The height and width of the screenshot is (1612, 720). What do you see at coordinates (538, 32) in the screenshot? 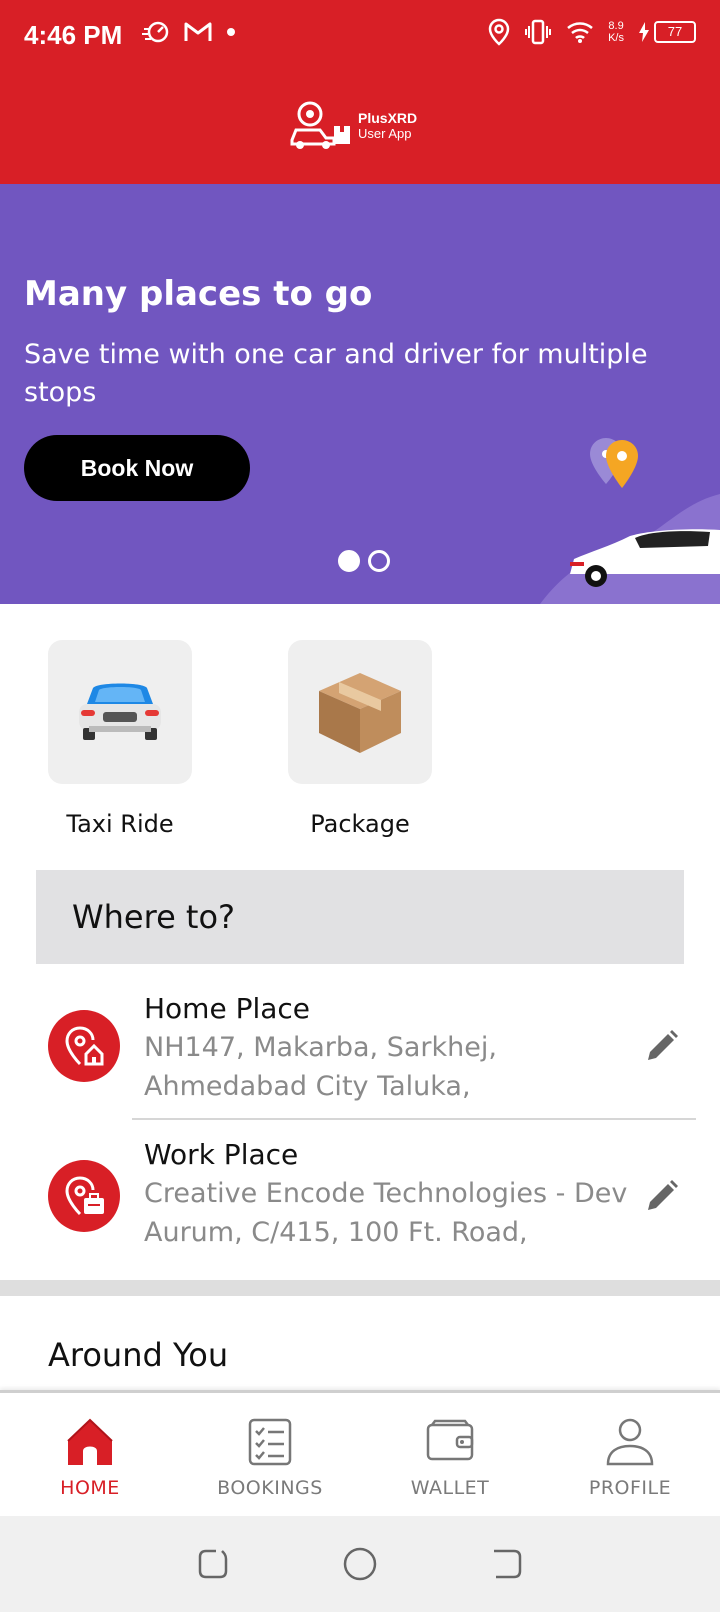
I see `vibrate-icon` at bounding box center [538, 32].